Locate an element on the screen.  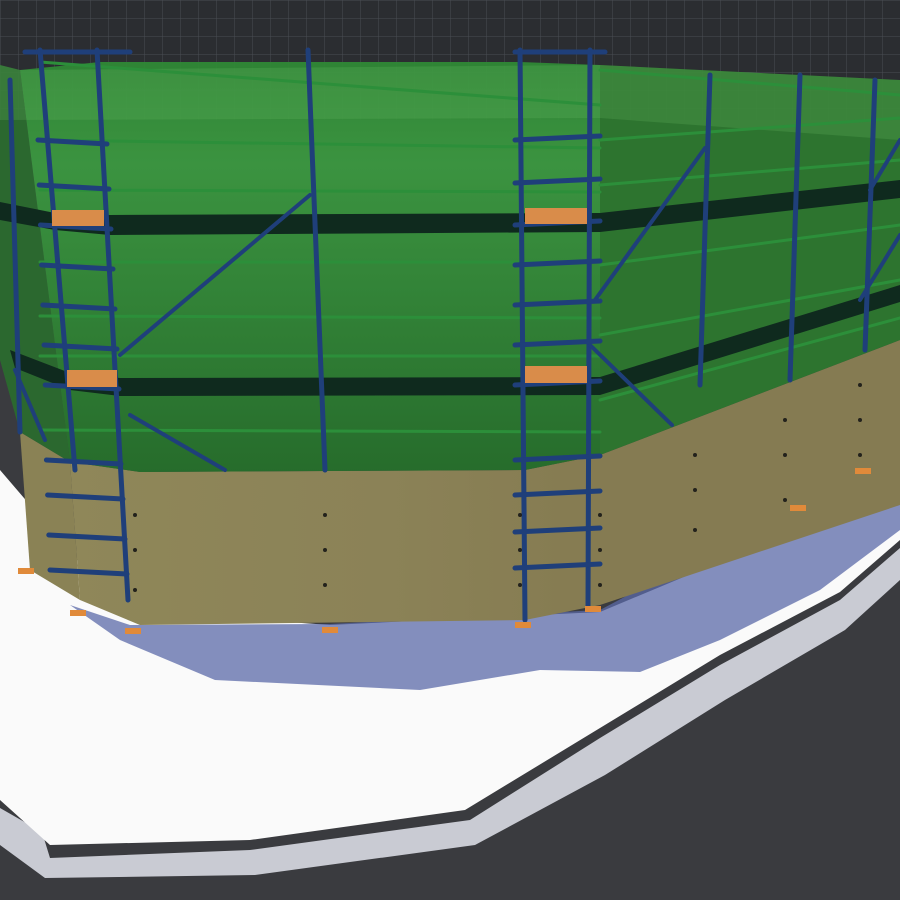
scaffold-standard is located at coordinates (589, 329).